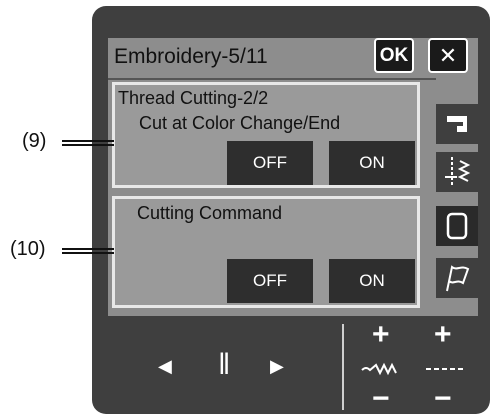 This screenshot has height=418, width=494. Describe the element at coordinates (379, 369) in the screenshot. I see `zigzag-stitch-icon` at that location.